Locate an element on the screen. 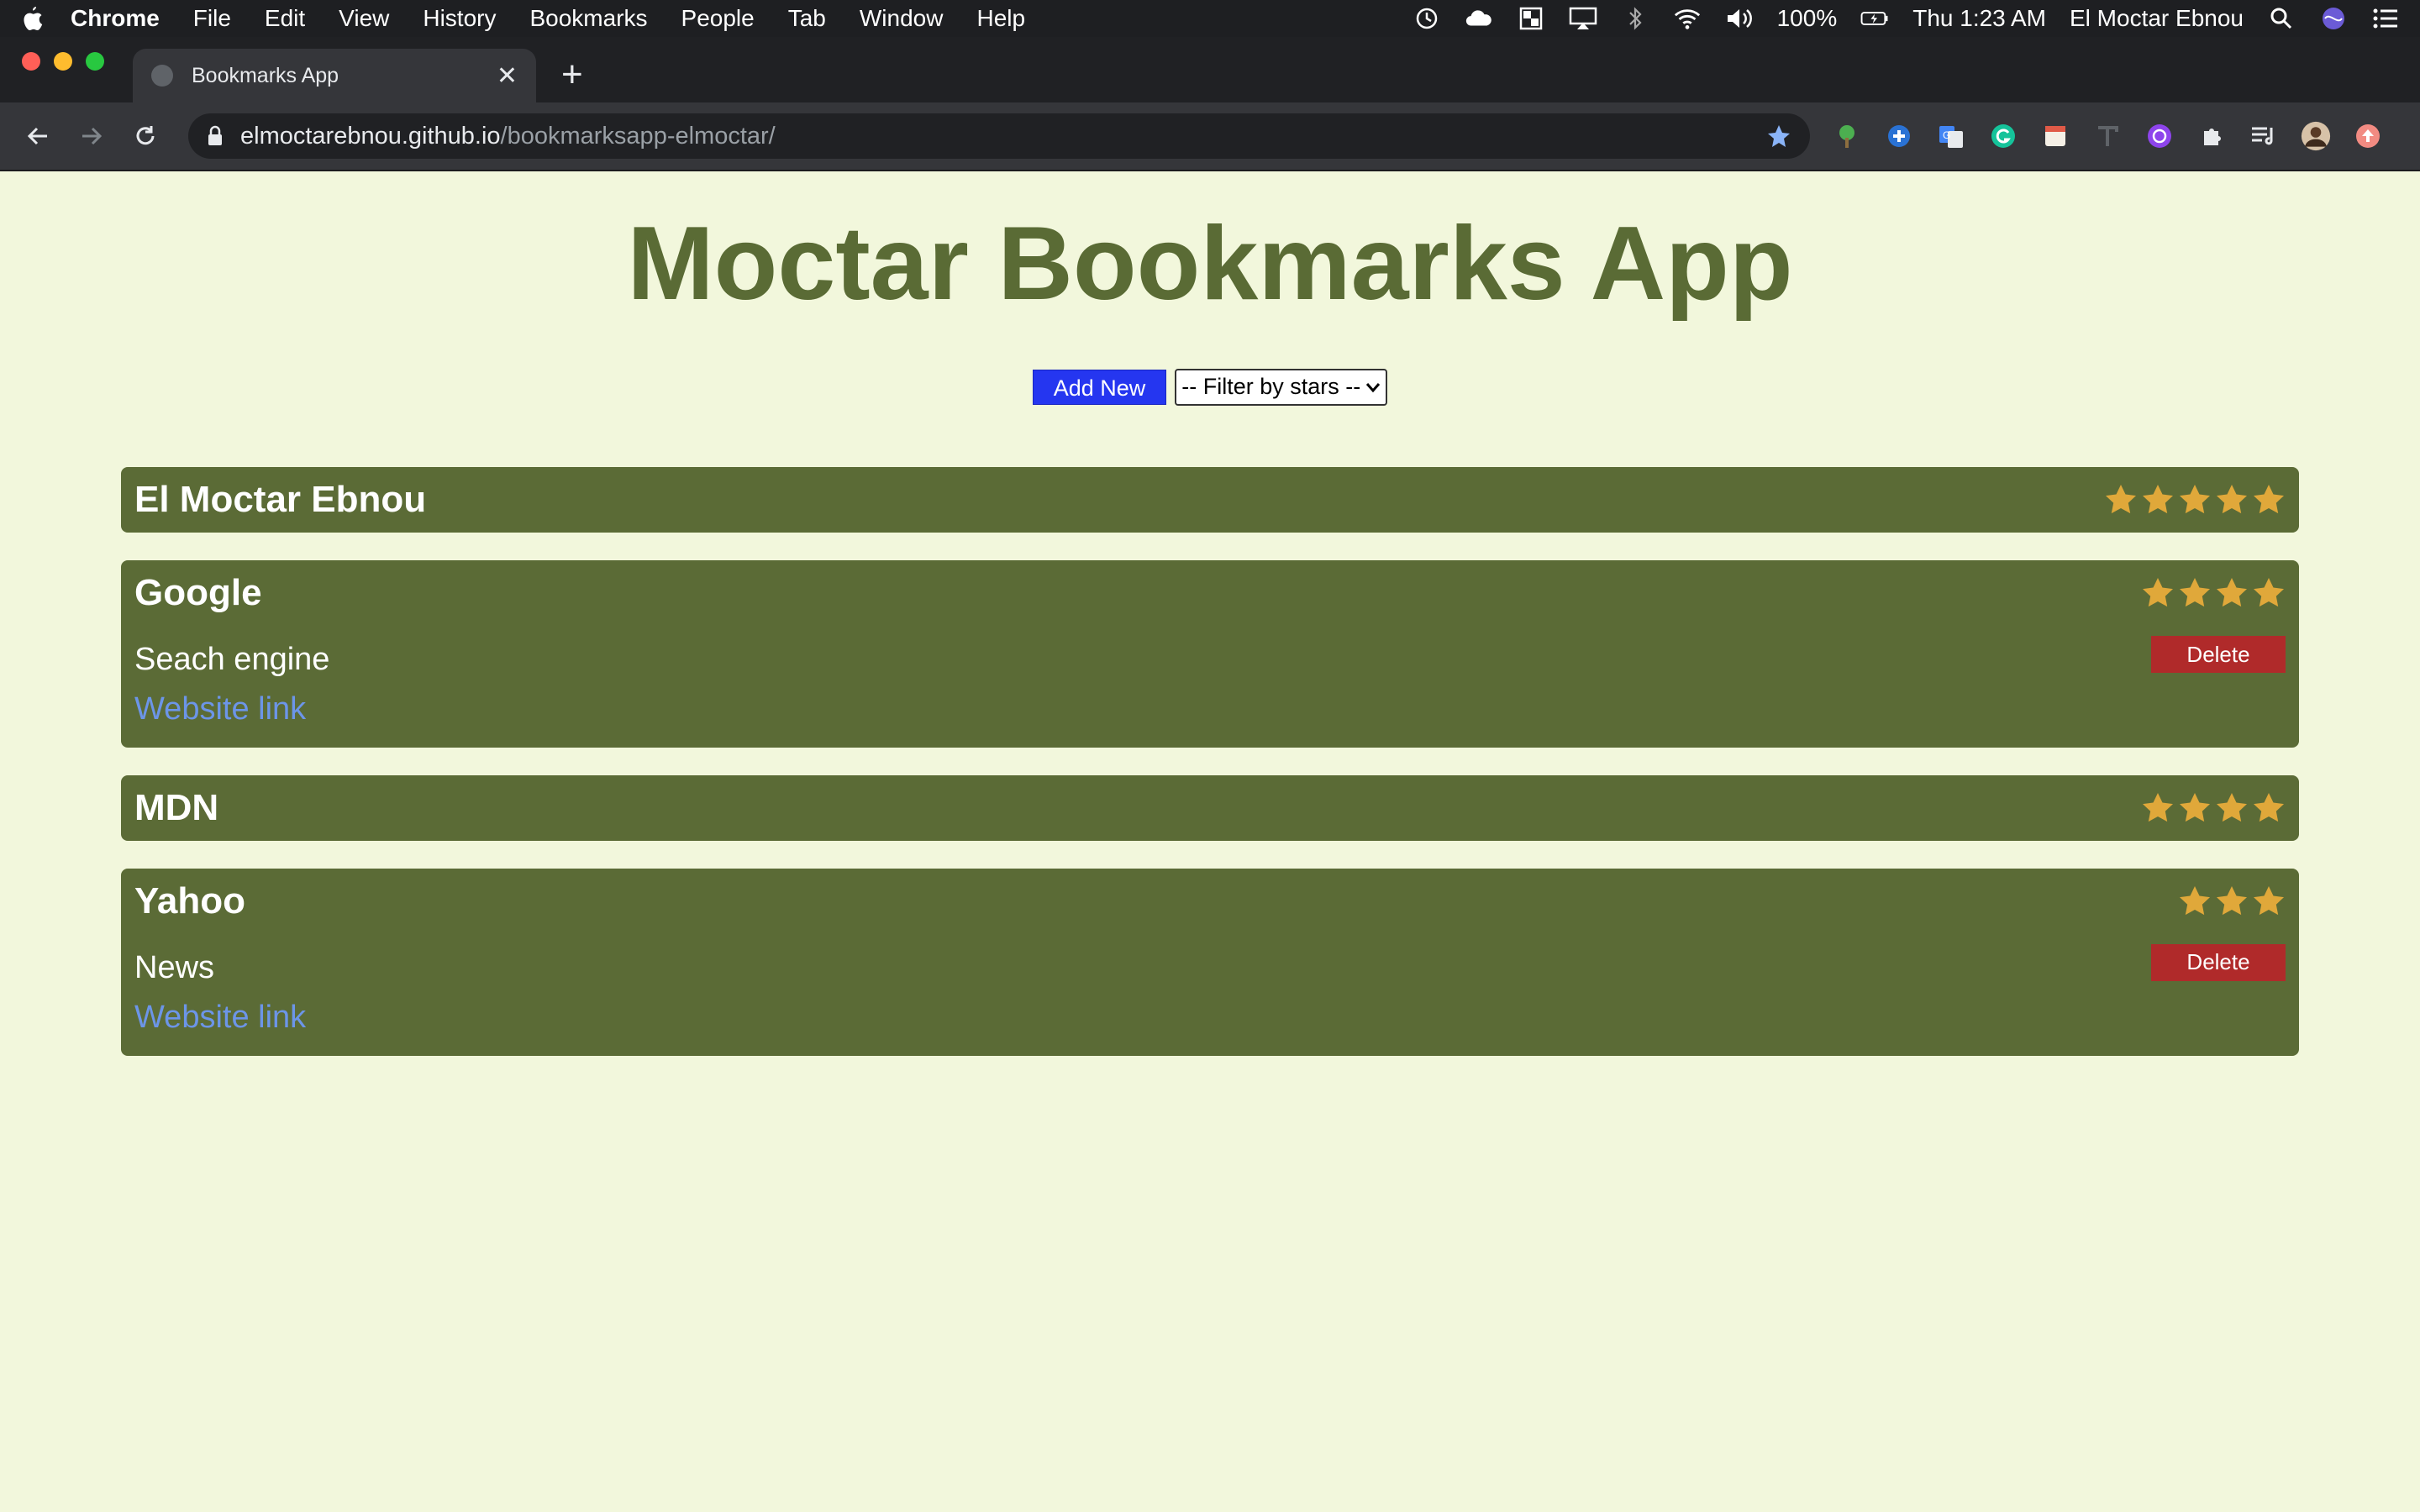  menu-bookmarks: Bookmarks is located at coordinates (588, 18).